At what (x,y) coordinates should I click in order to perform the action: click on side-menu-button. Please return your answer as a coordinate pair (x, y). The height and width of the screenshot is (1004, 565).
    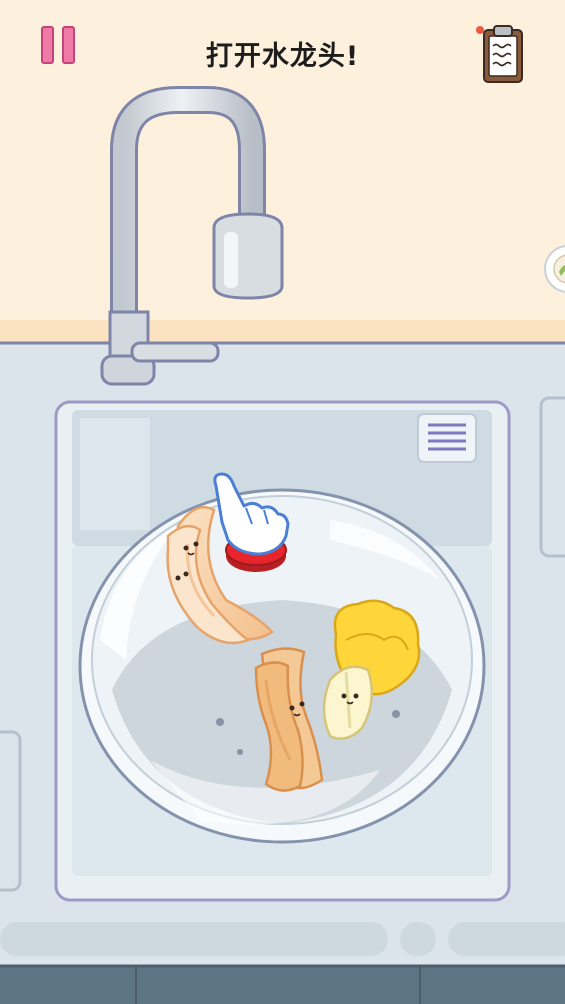
    Looking at the image, I should click on (554, 269).